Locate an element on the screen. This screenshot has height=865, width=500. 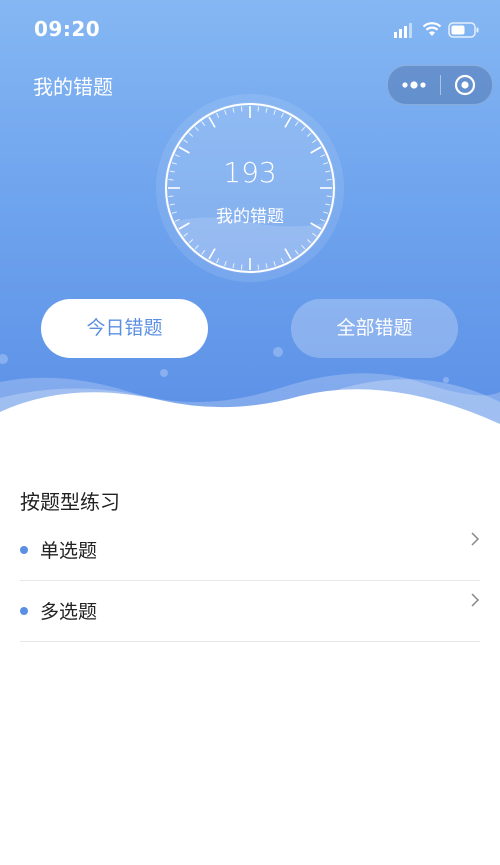
close-target-icon is located at coordinates (465, 85).